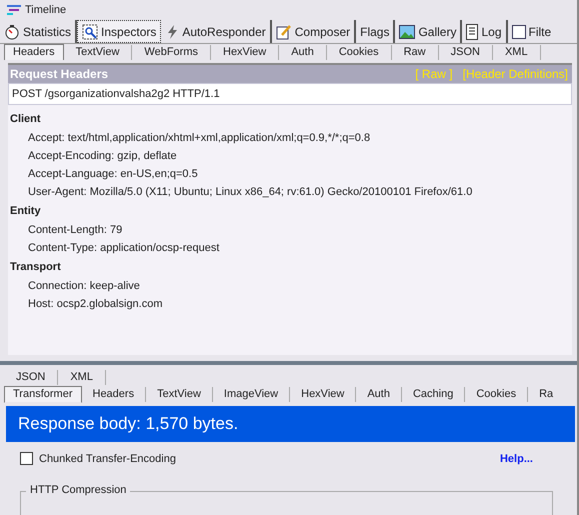  I want to click on request-view-tab: HexView, so click(245, 52).